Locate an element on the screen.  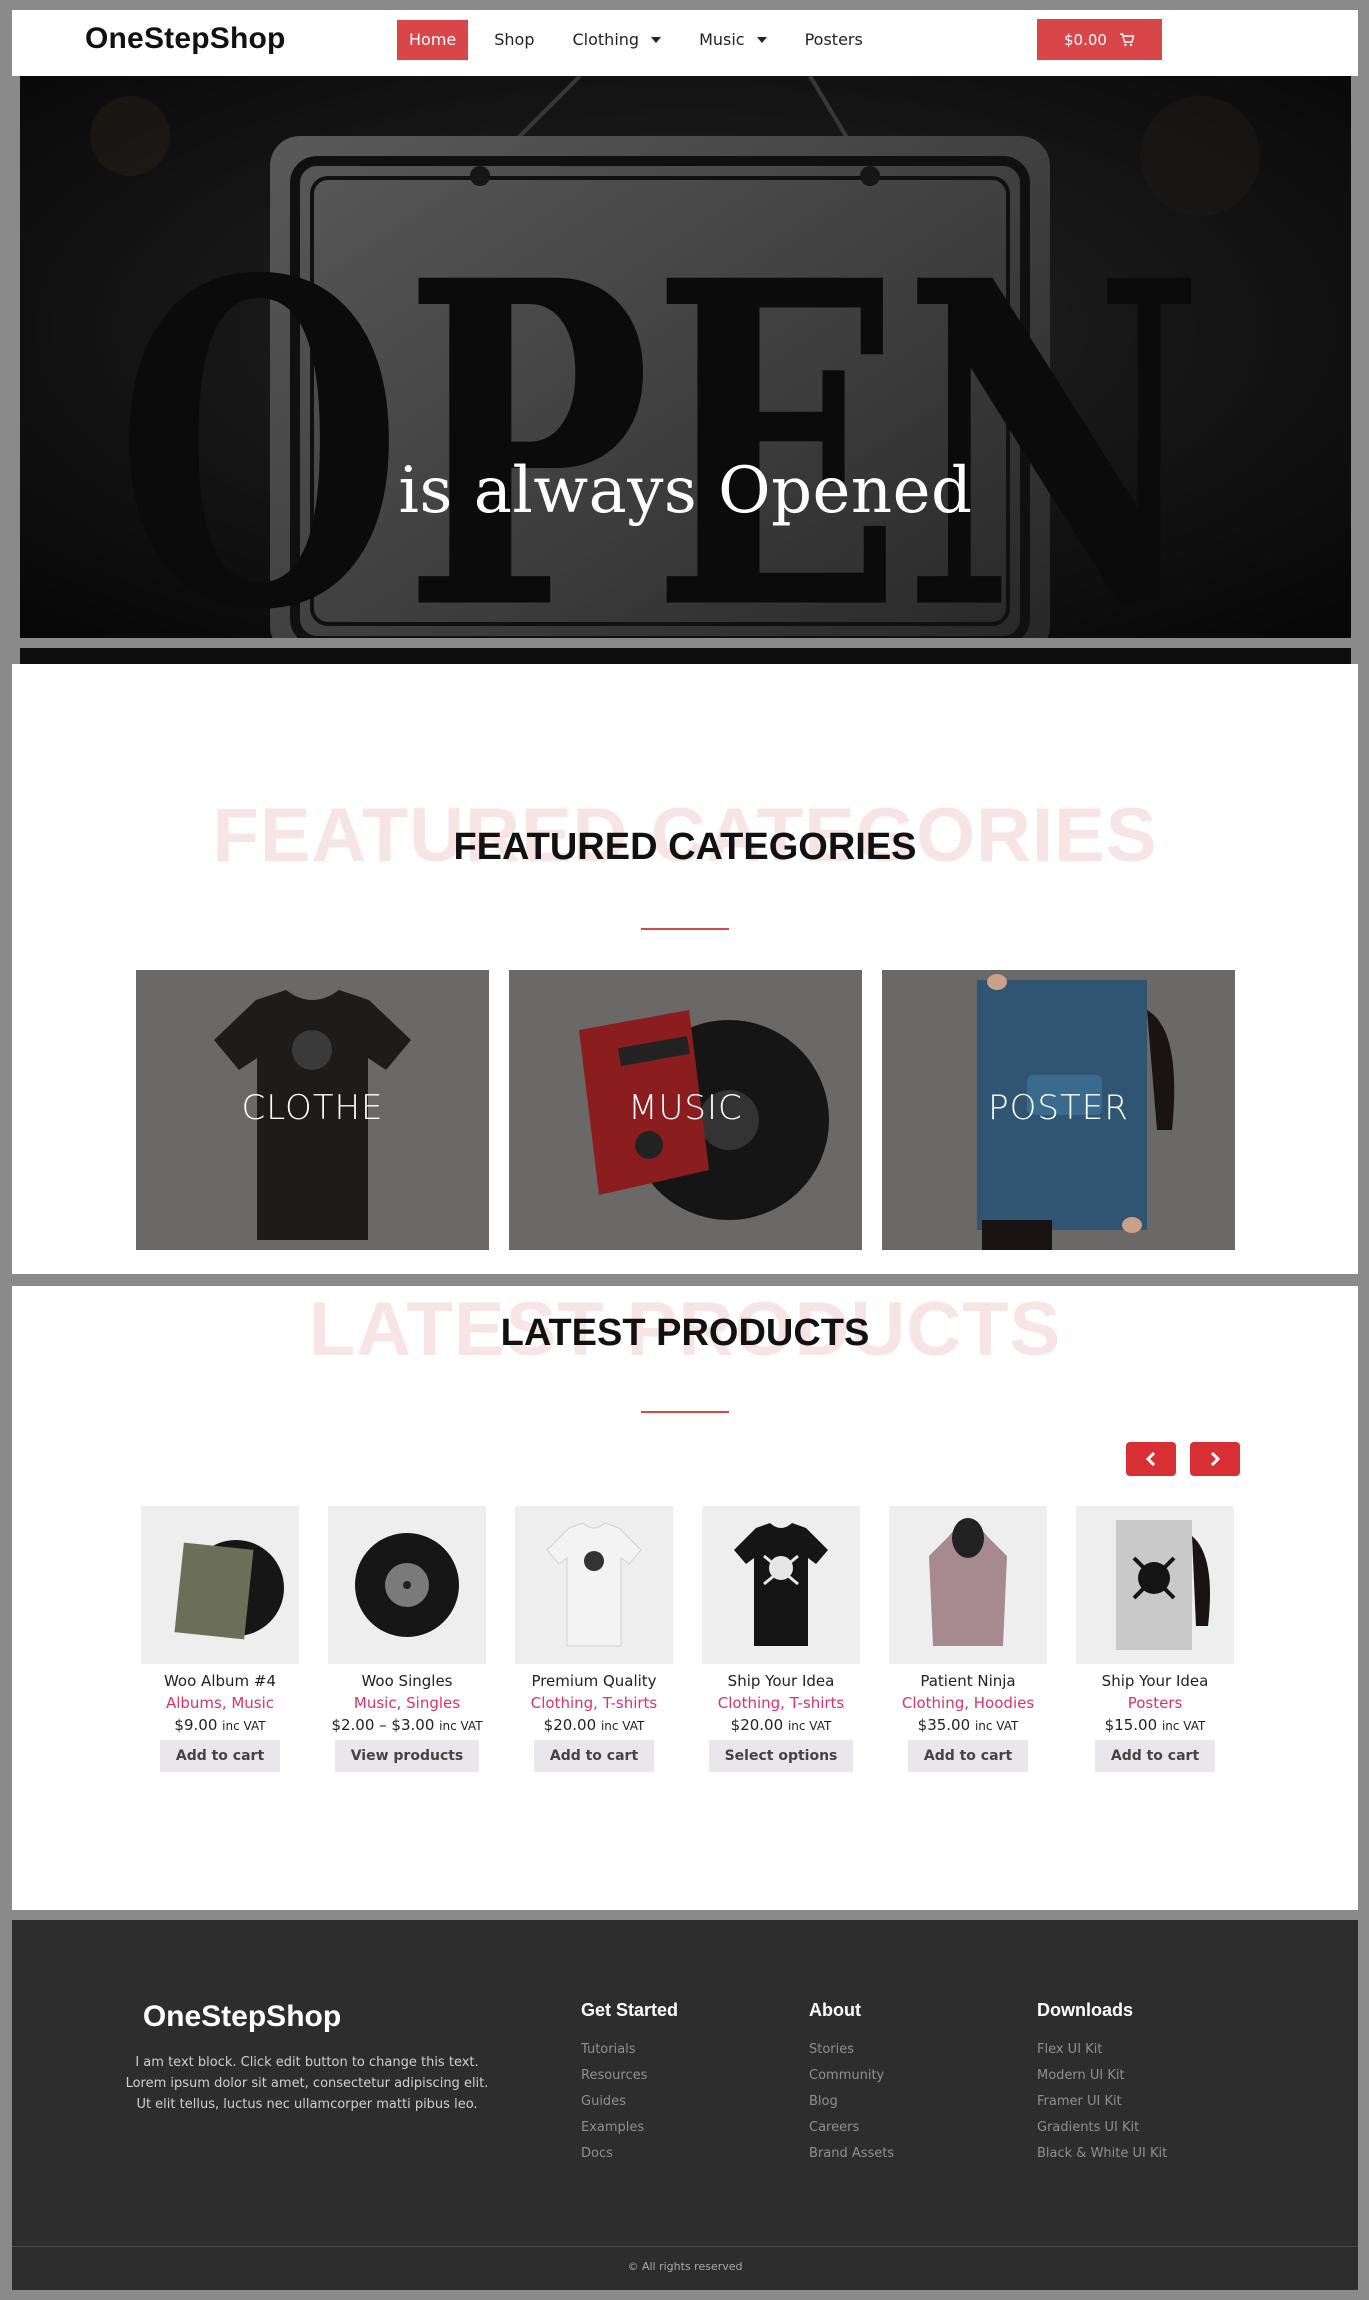
chevron-right-icon is located at coordinates (1215, 1459).